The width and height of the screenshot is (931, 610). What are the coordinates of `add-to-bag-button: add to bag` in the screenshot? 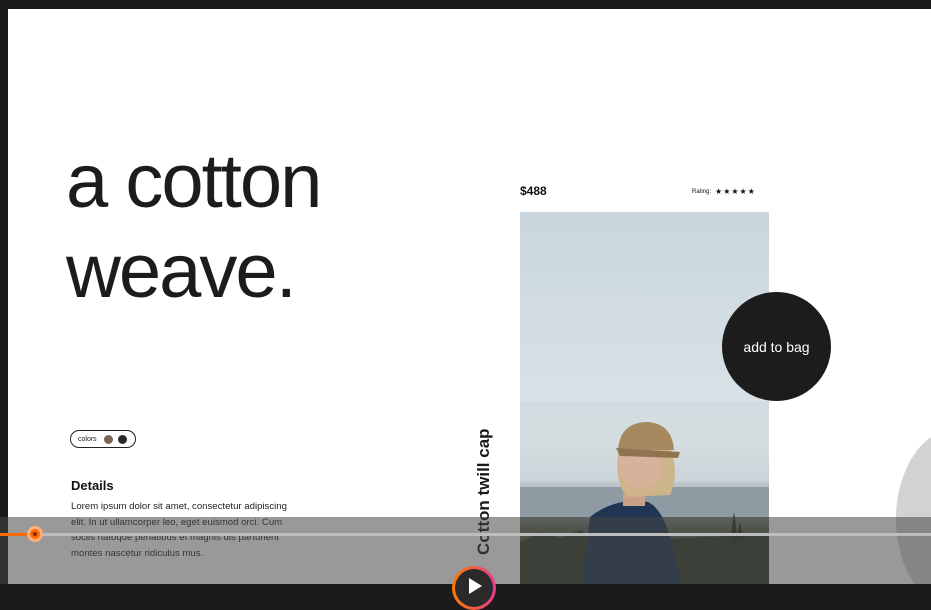 It's located at (776, 346).